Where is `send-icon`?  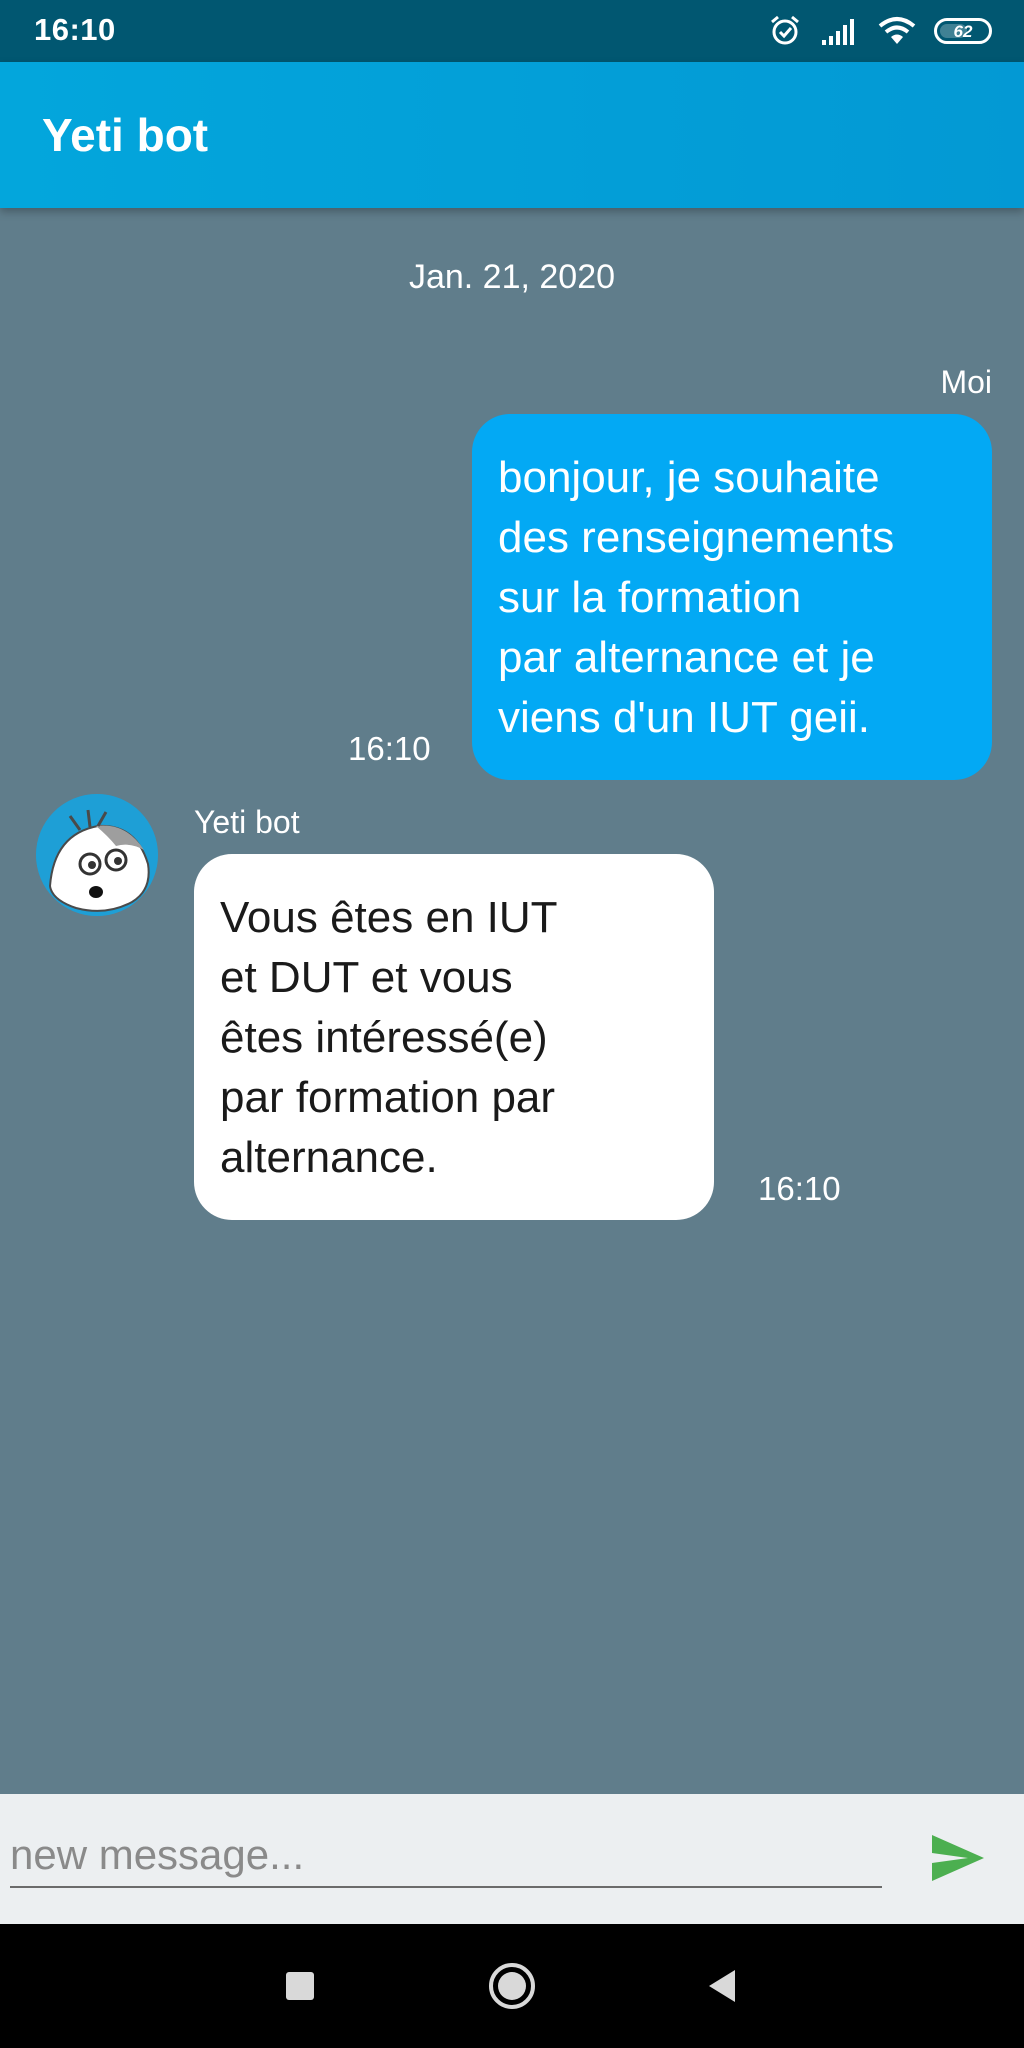
send-icon is located at coordinates (958, 1860).